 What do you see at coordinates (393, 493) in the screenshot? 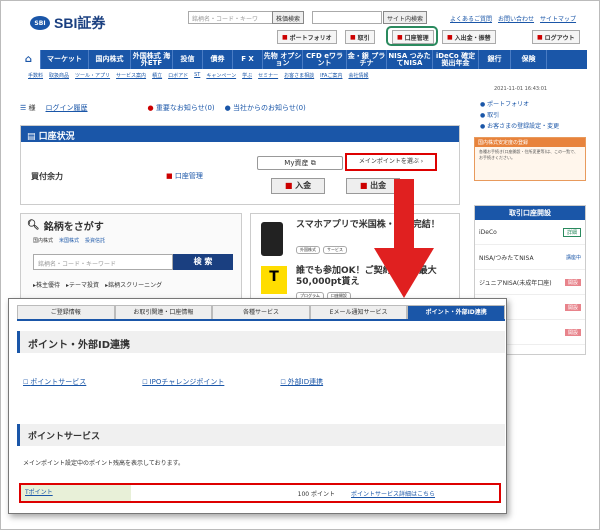
I see `point-service-detail-link: ポイントサービス詳細はこちら` at bounding box center [393, 493].